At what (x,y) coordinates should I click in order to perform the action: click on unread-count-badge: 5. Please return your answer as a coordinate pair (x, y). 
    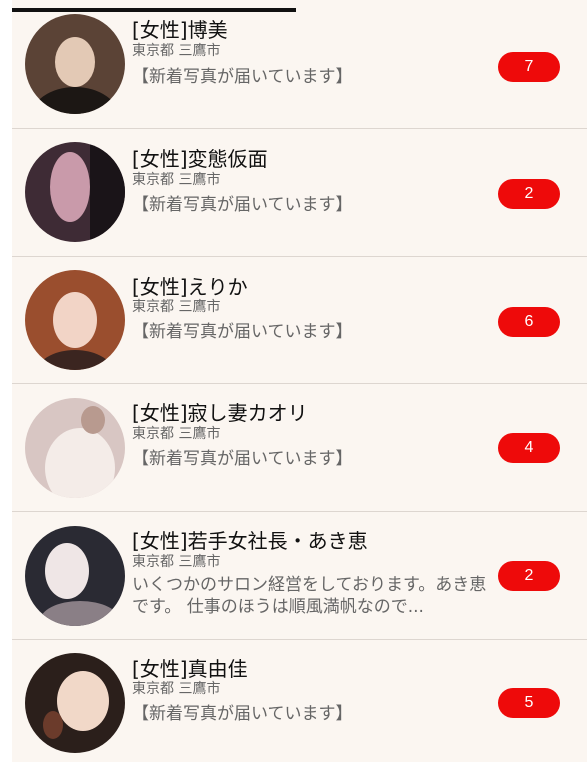
    Looking at the image, I should click on (529, 703).